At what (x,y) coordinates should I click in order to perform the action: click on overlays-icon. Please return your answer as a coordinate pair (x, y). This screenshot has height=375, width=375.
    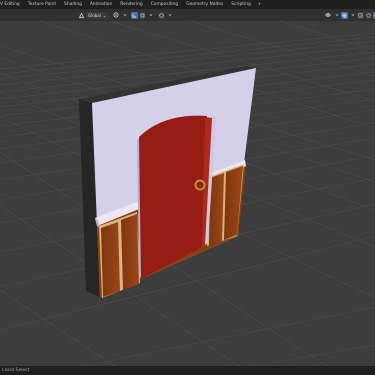
    Looking at the image, I should click on (344, 15).